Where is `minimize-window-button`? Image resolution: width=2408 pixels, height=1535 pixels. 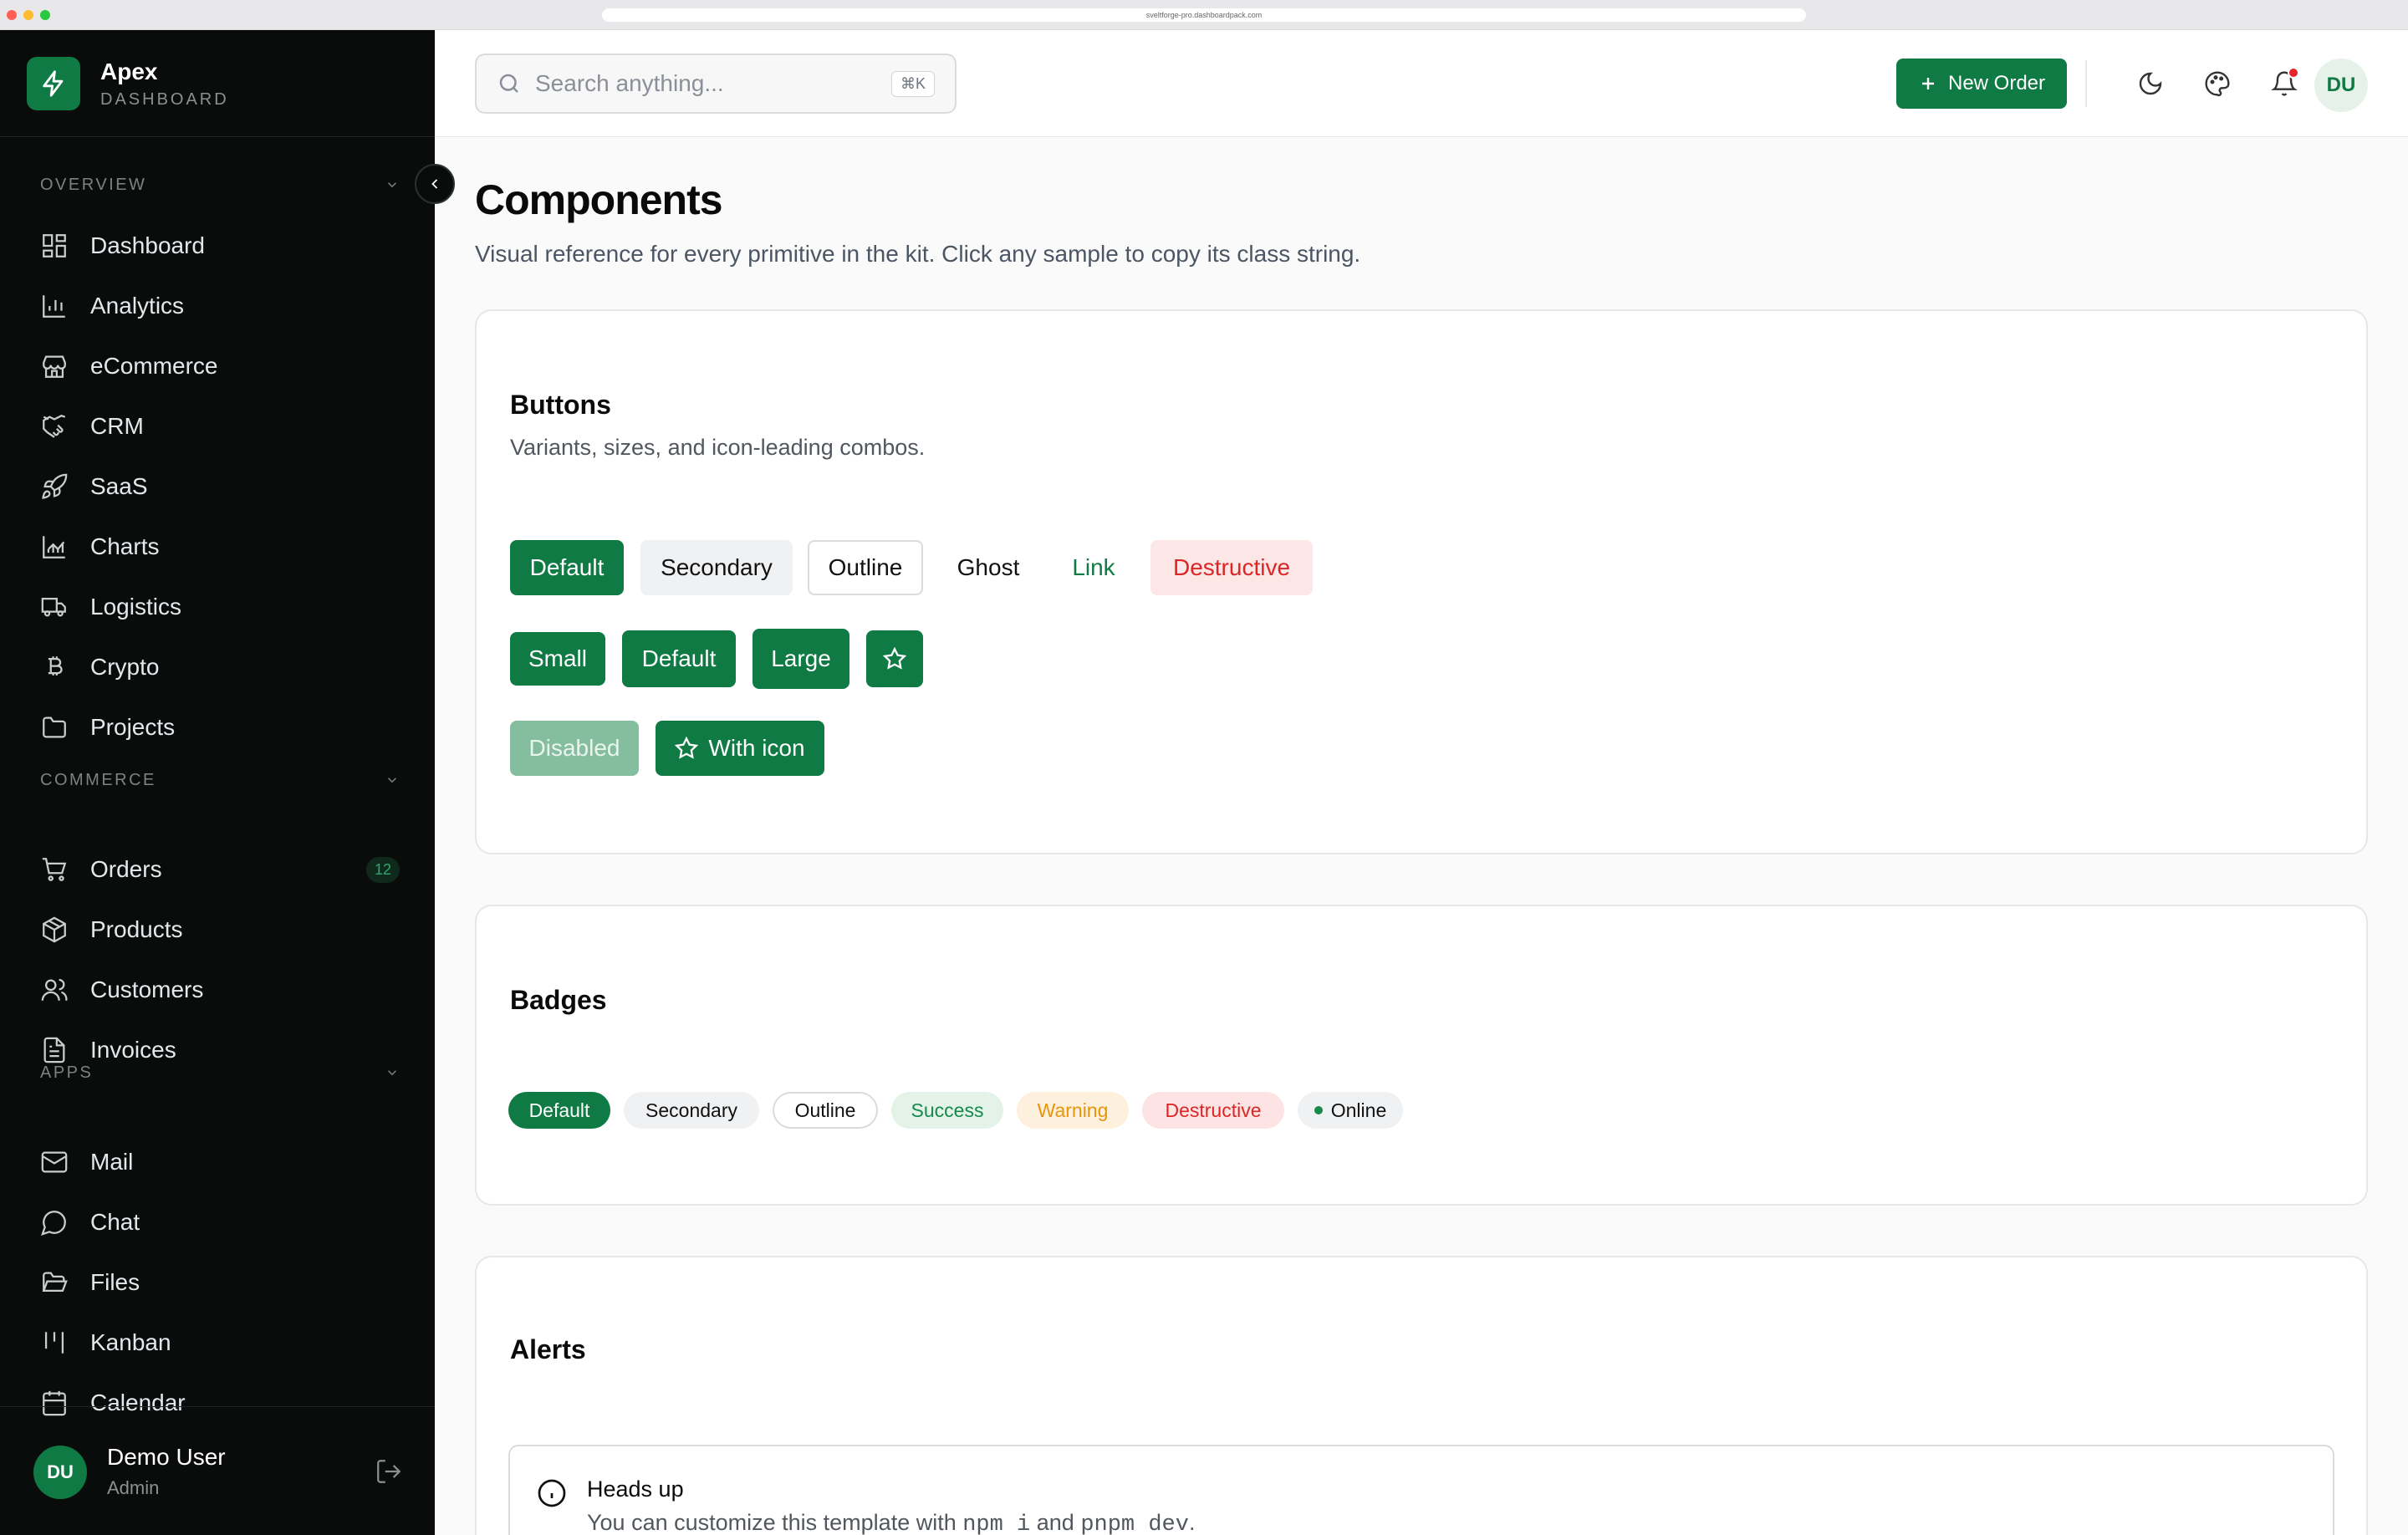
minimize-window-button is located at coordinates (28, 15).